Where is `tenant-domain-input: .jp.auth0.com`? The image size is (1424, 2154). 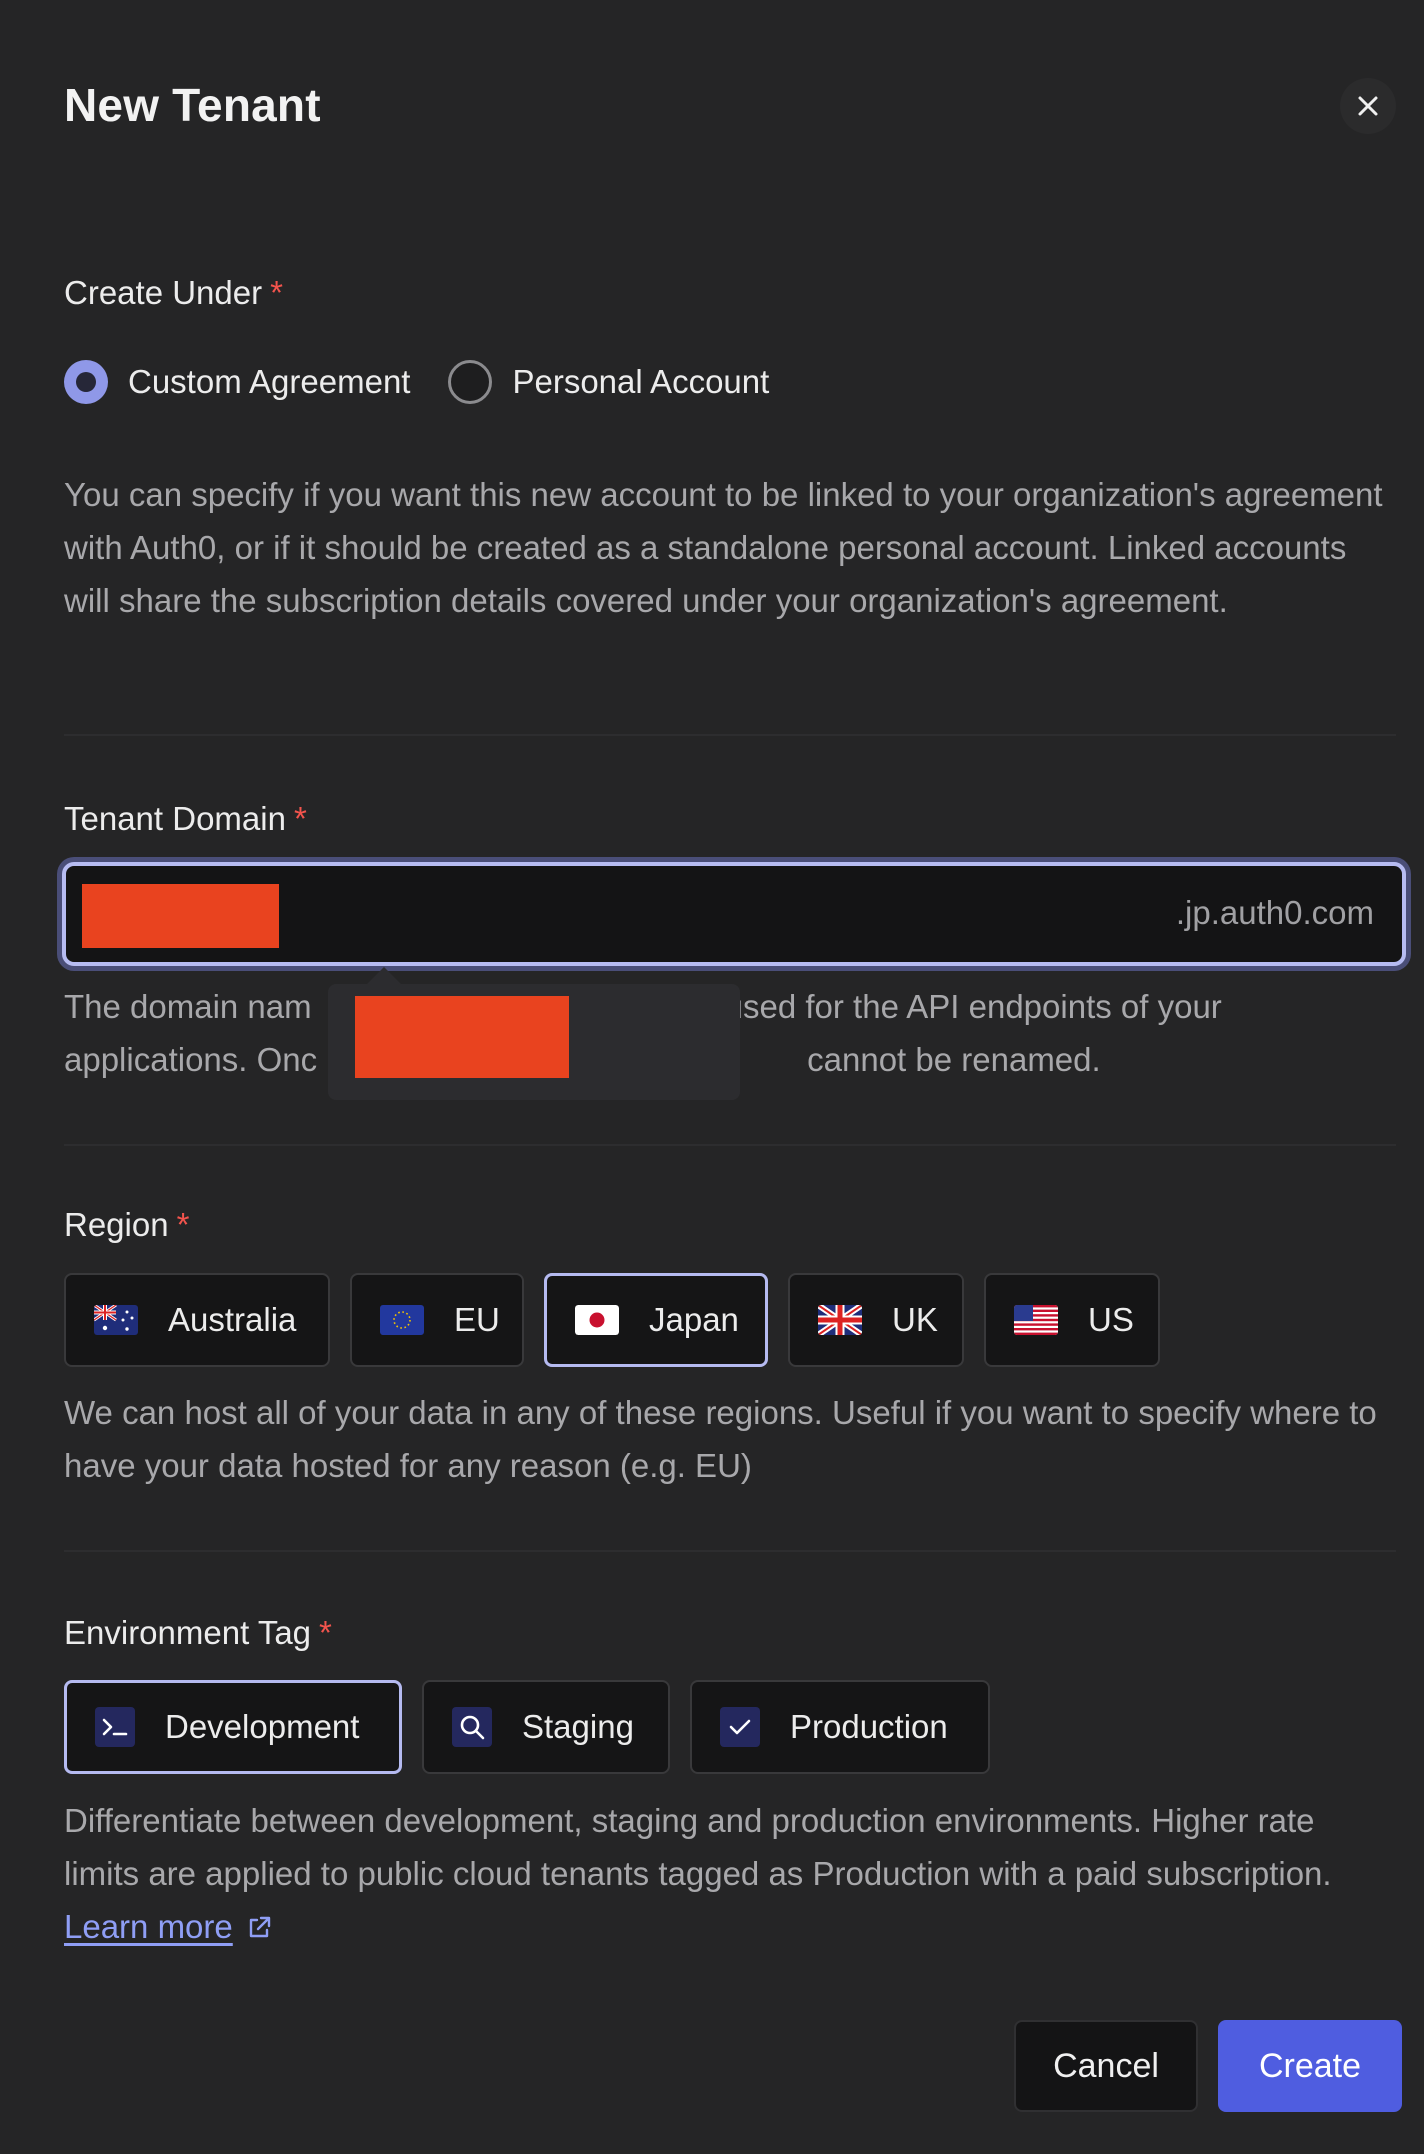
tenant-domain-input: .jp.auth0.com is located at coordinates (734, 914).